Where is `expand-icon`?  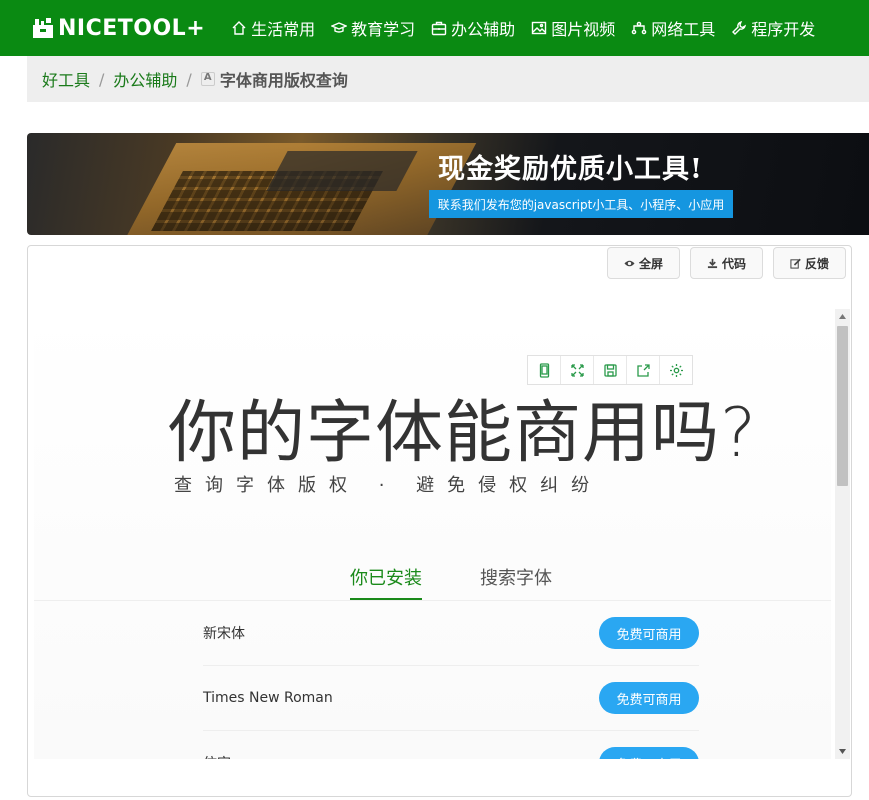
expand-icon is located at coordinates (577, 370).